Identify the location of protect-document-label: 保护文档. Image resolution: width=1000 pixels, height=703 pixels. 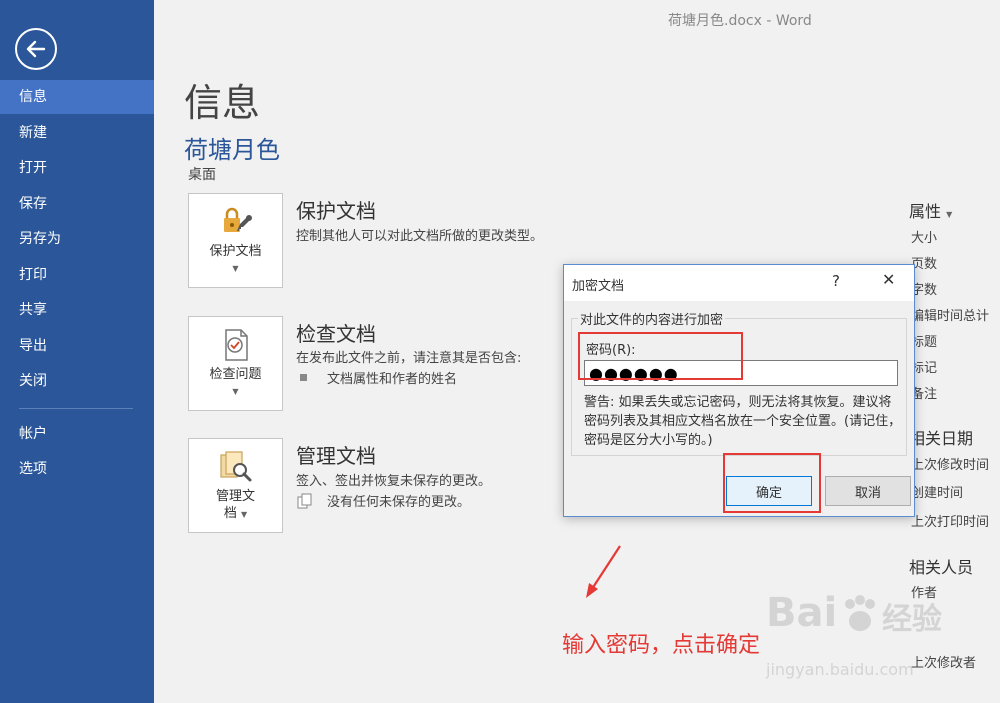
(235, 251).